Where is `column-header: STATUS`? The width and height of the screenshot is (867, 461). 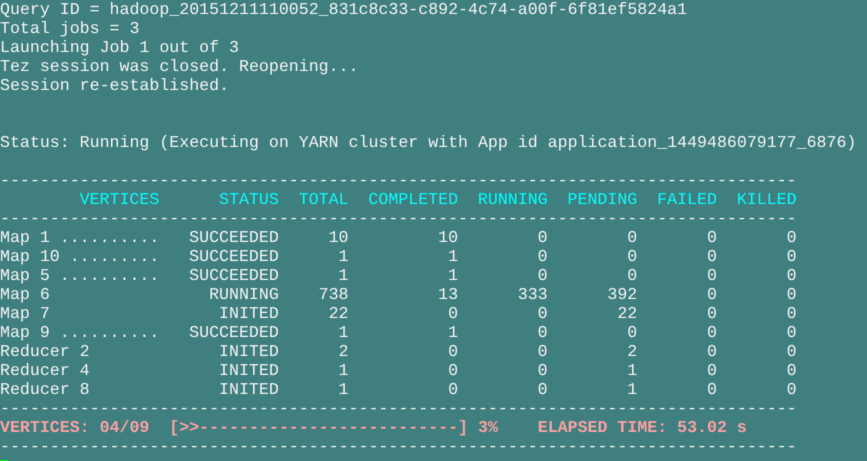 column-header: STATUS is located at coordinates (248, 199).